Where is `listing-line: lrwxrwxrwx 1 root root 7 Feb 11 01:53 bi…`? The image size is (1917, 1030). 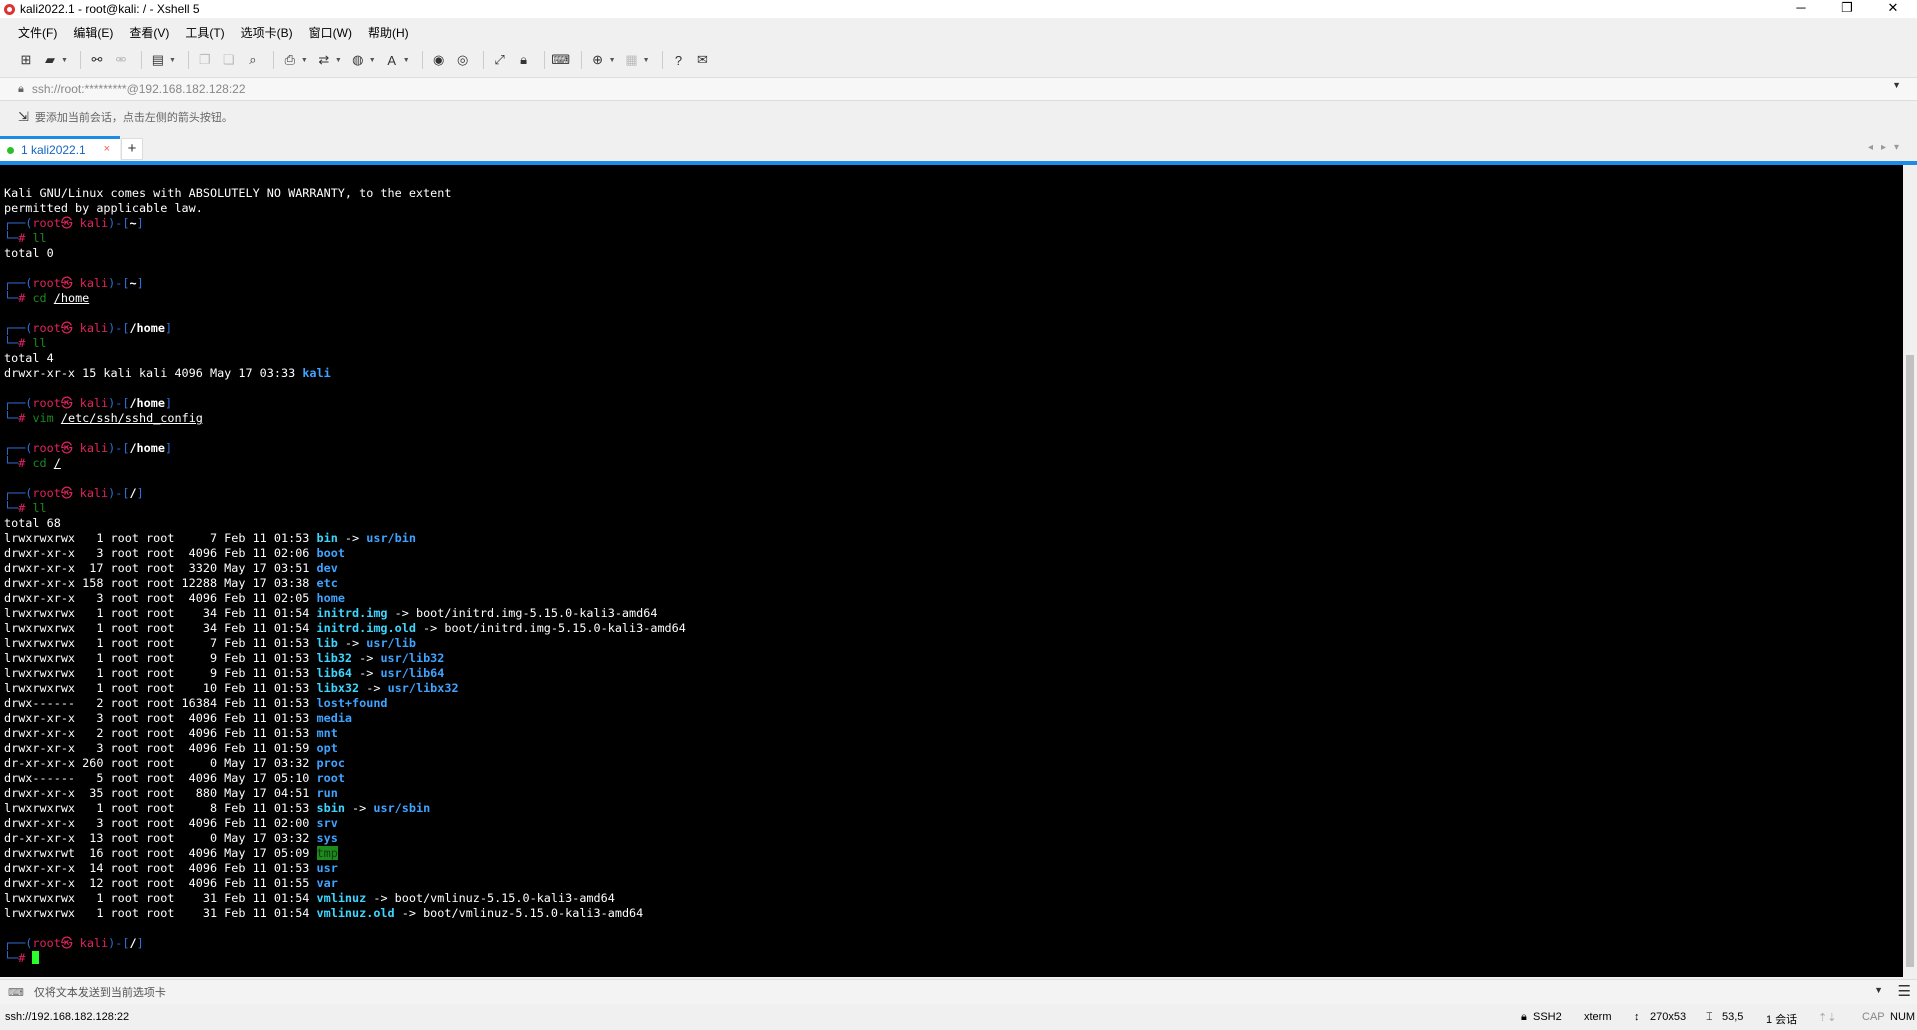
listing-line: lrwxrwxrwx 1 root root 7 Feb 11 01:53 bi… is located at coordinates (345, 538).